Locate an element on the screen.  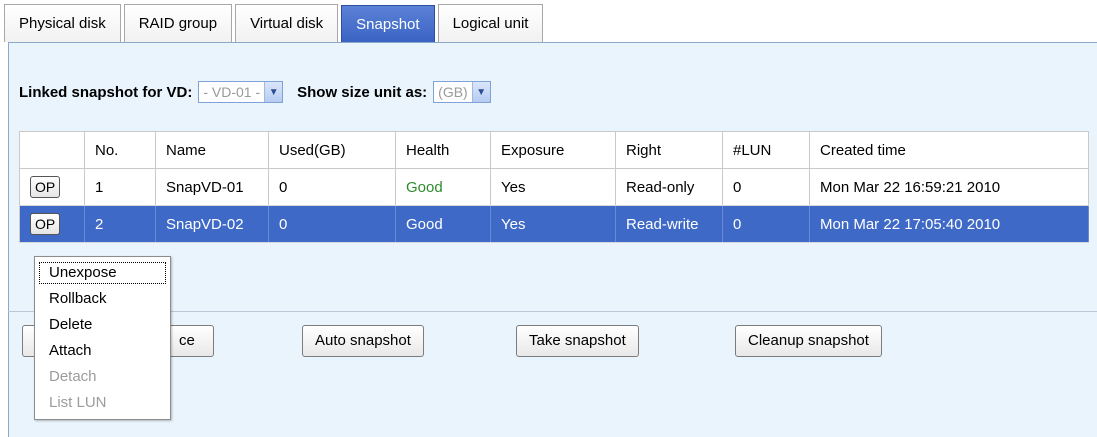
name-cell: SnapVD-01 is located at coordinates (212, 187).